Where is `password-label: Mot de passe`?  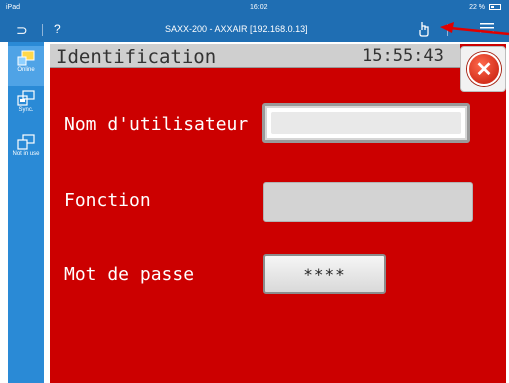 password-label: Mot de passe is located at coordinates (129, 274).